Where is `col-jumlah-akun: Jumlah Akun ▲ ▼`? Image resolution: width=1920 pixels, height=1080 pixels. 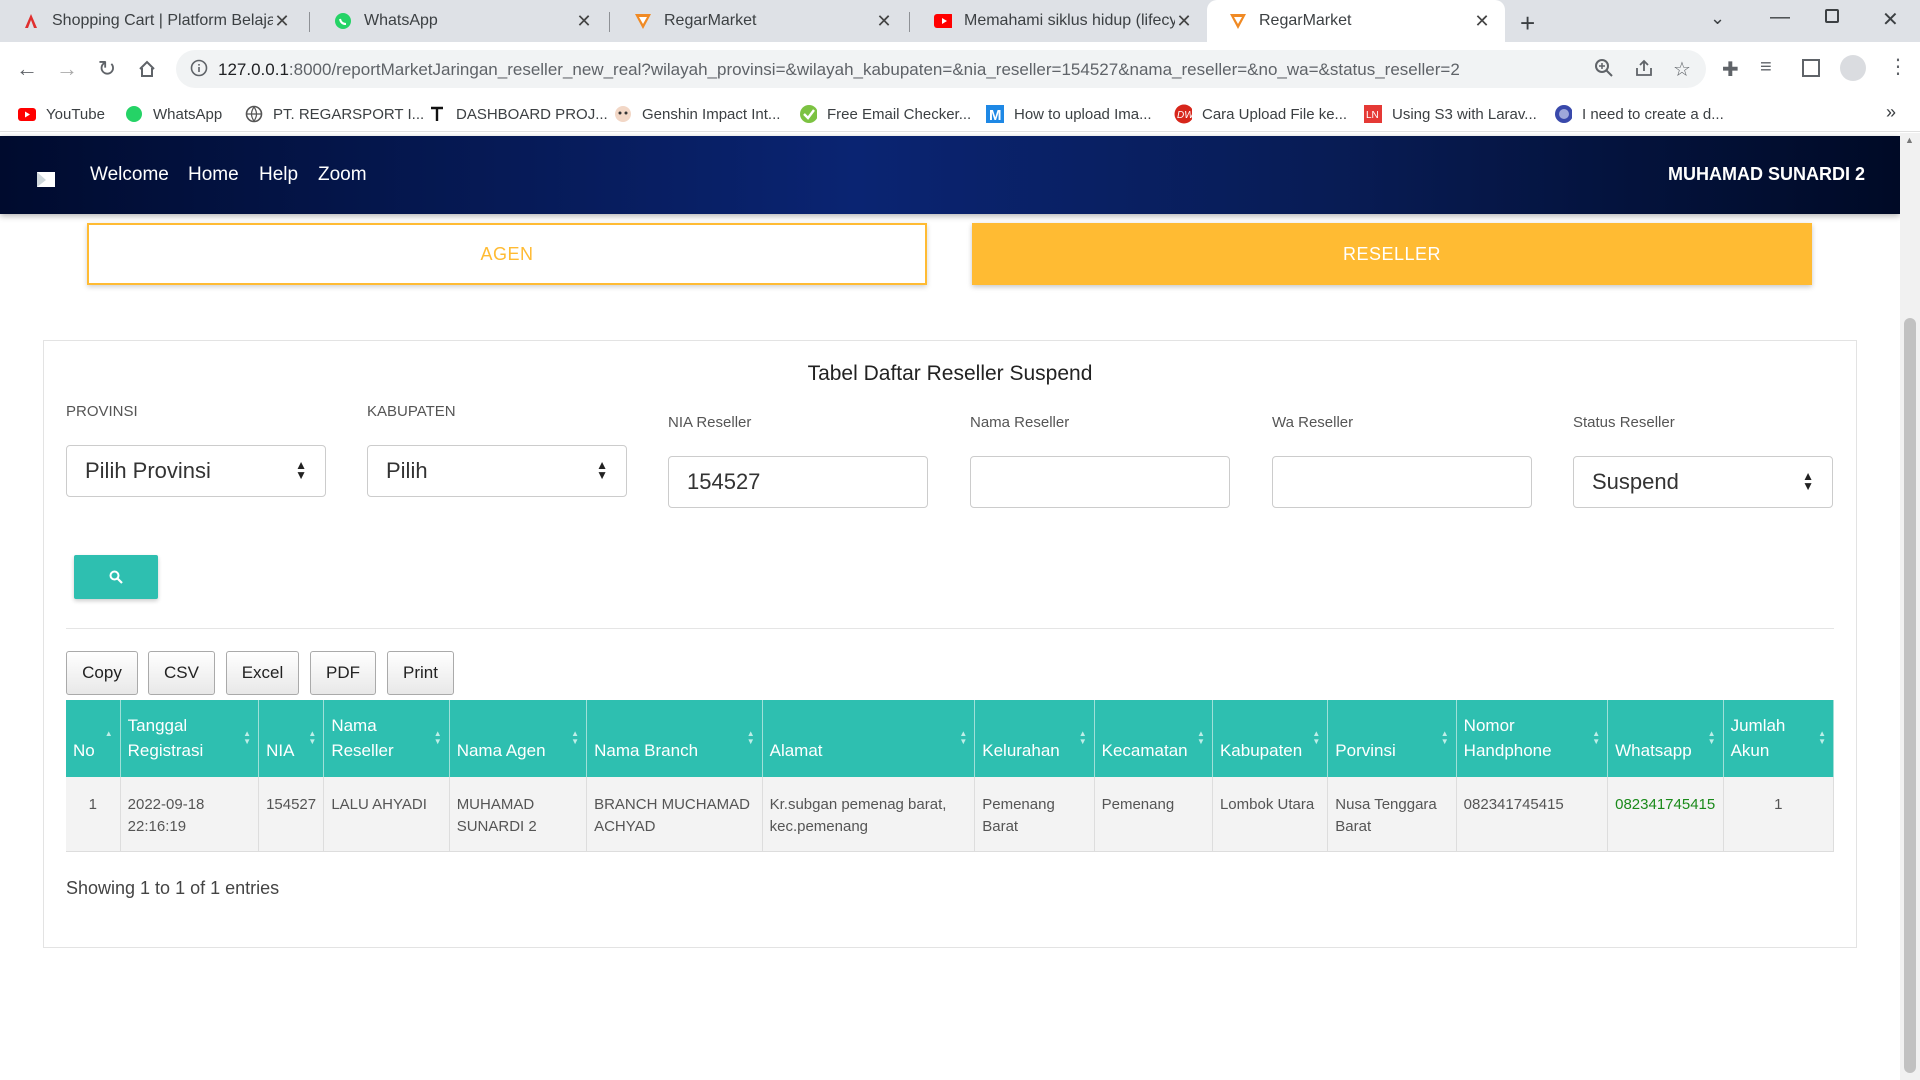
col-jumlah-akun: Jumlah Akun ▲ ▼ is located at coordinates (1779, 738).